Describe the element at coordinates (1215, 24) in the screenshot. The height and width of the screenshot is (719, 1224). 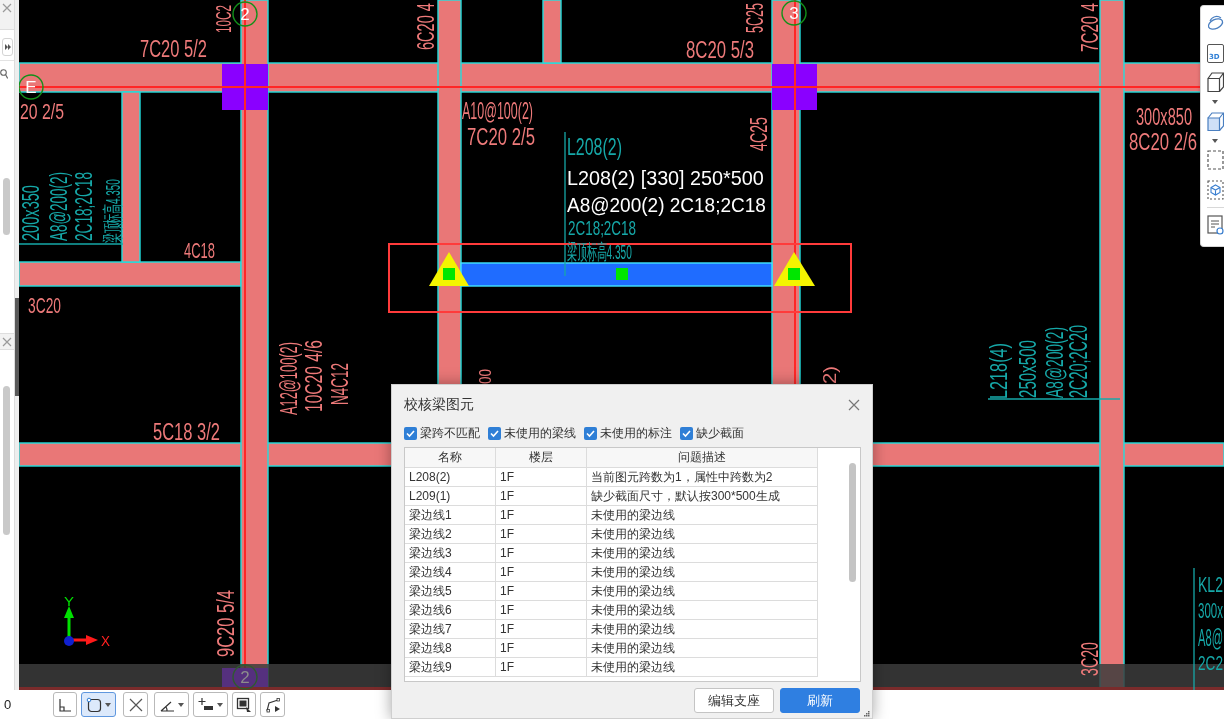
I see `orbit-icon` at that location.